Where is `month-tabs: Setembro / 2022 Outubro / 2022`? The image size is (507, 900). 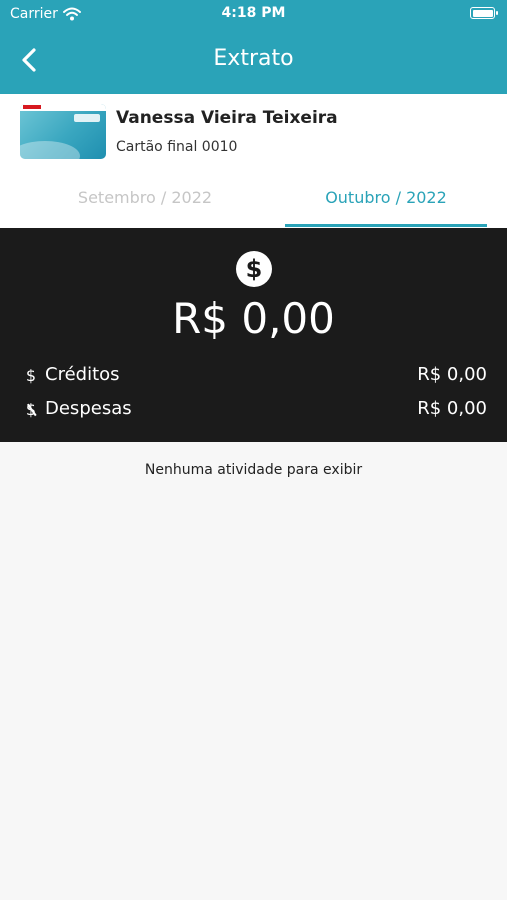
month-tabs: Setembro / 2022 Outubro / 2022 is located at coordinates (253, 198).